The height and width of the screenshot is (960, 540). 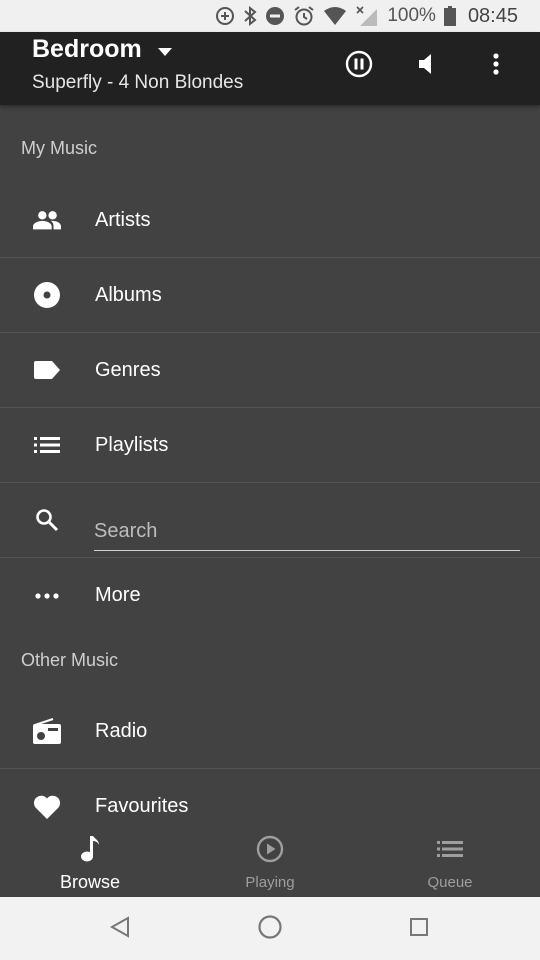 I want to click on back-button, so click(x=120, y=929).